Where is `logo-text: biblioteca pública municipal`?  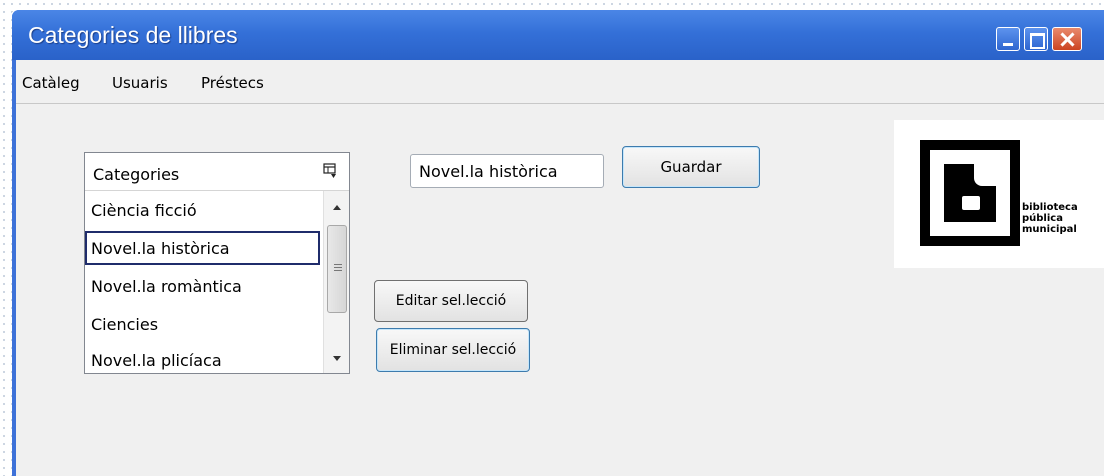 logo-text: biblioteca pública municipal is located at coordinates (1050, 218).